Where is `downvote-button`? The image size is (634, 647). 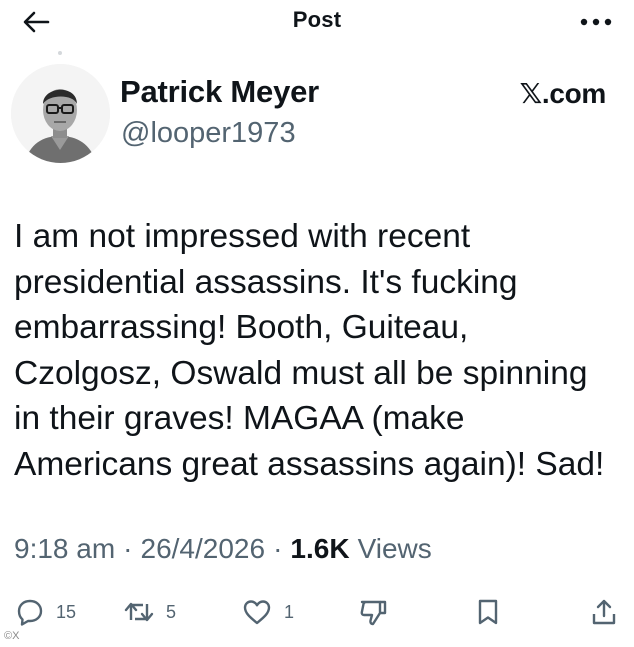 downvote-button is located at coordinates (373, 612).